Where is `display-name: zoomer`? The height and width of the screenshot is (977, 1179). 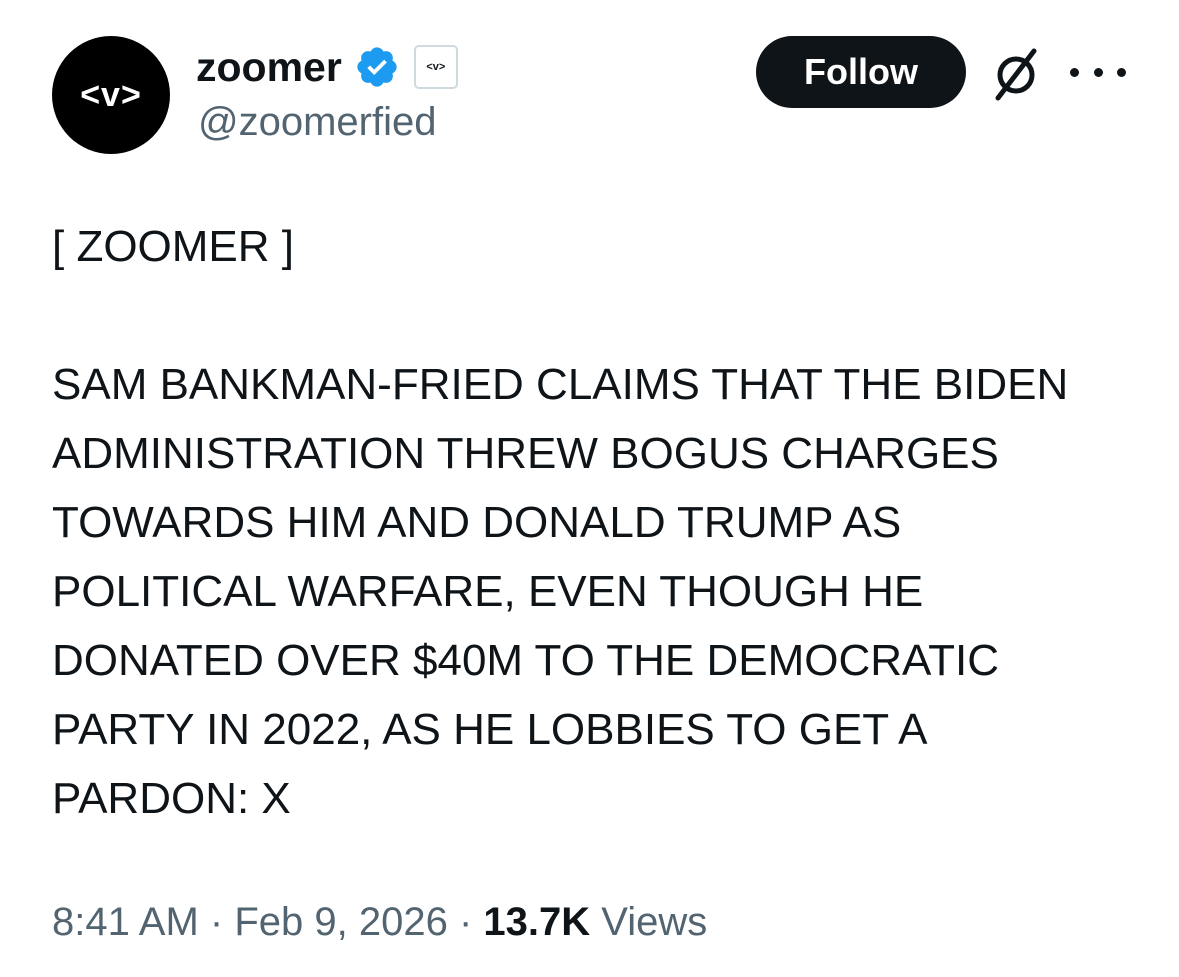
display-name: zoomer is located at coordinates (269, 67).